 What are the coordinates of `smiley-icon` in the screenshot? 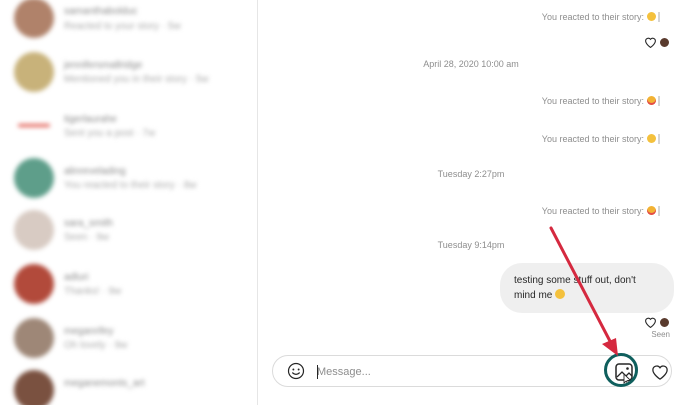 It's located at (296, 371).